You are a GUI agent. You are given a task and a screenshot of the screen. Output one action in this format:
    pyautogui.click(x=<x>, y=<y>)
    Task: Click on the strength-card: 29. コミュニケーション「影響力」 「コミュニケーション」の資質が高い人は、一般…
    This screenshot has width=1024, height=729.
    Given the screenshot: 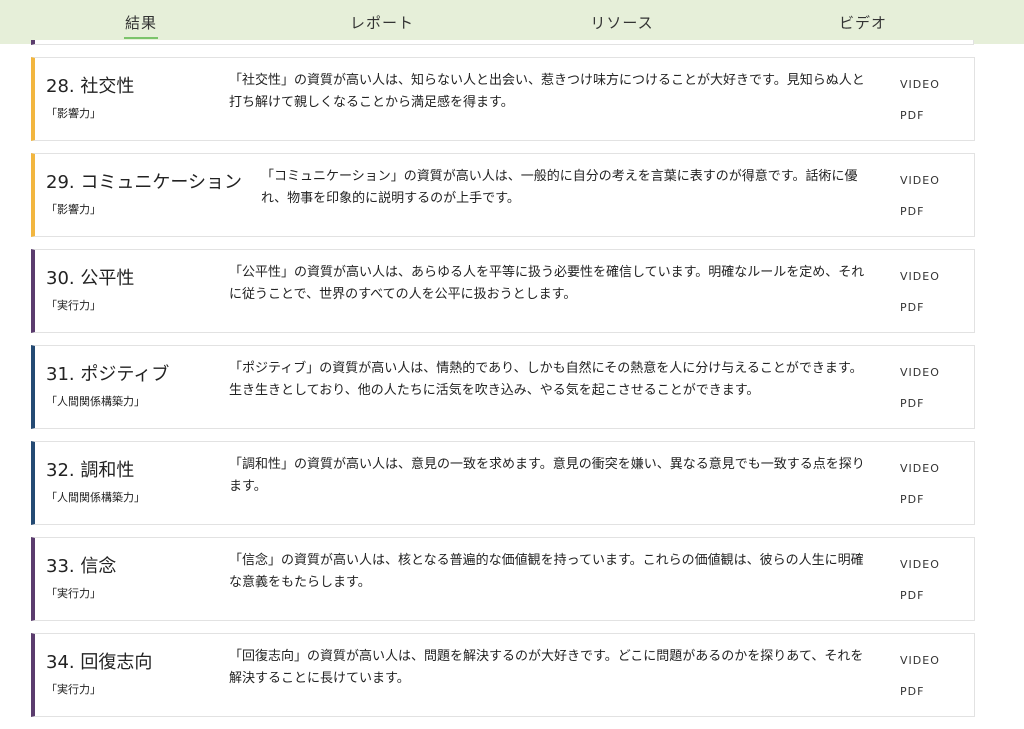 What is the action you would take?
    pyautogui.click(x=503, y=195)
    